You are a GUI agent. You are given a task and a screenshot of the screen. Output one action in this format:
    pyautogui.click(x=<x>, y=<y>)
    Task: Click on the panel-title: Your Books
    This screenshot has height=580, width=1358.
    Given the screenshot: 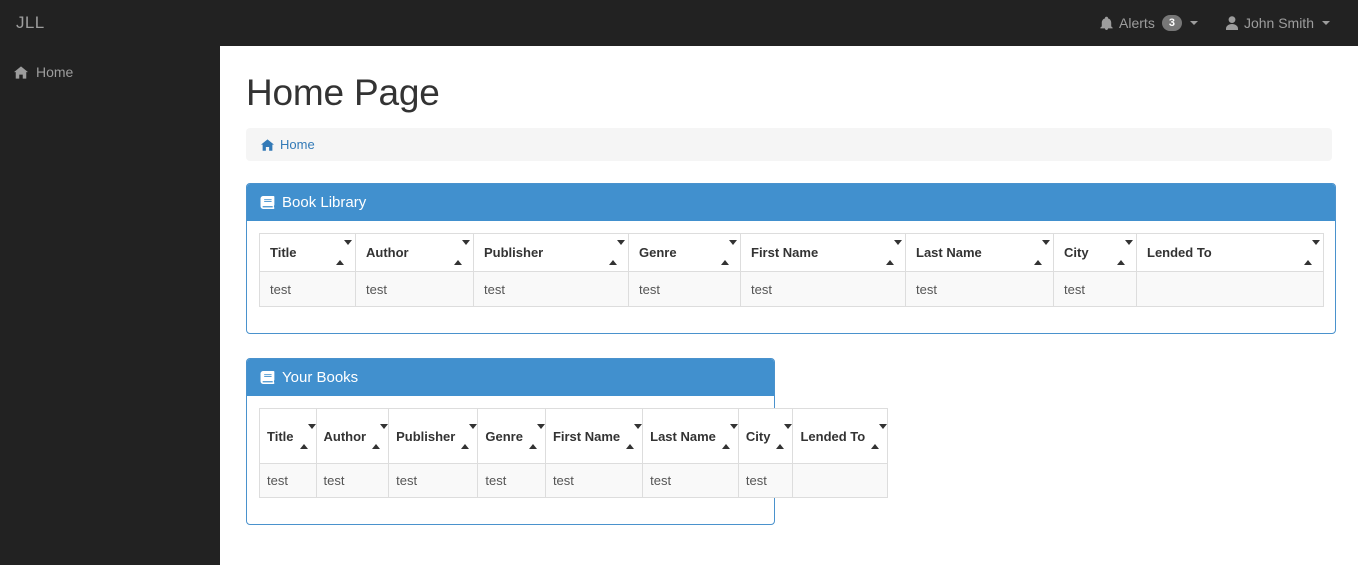 What is the action you would take?
    pyautogui.click(x=320, y=377)
    